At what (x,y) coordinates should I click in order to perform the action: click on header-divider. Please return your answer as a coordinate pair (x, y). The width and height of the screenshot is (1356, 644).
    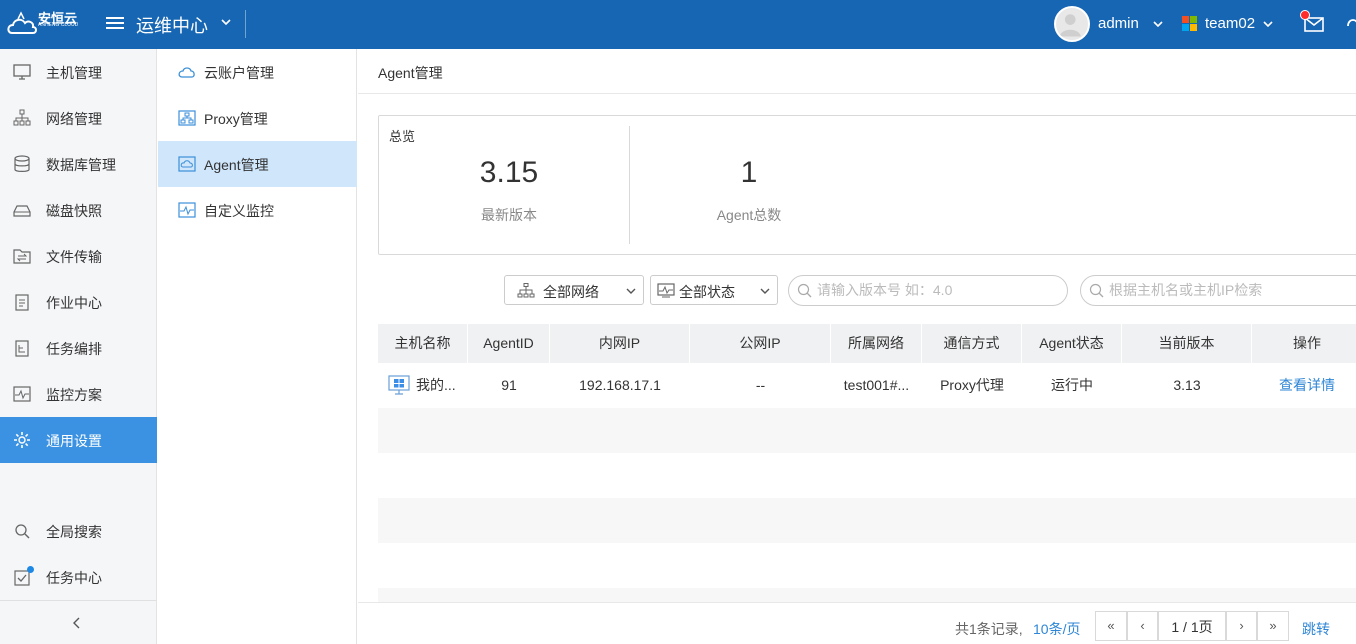
    Looking at the image, I should click on (245, 24).